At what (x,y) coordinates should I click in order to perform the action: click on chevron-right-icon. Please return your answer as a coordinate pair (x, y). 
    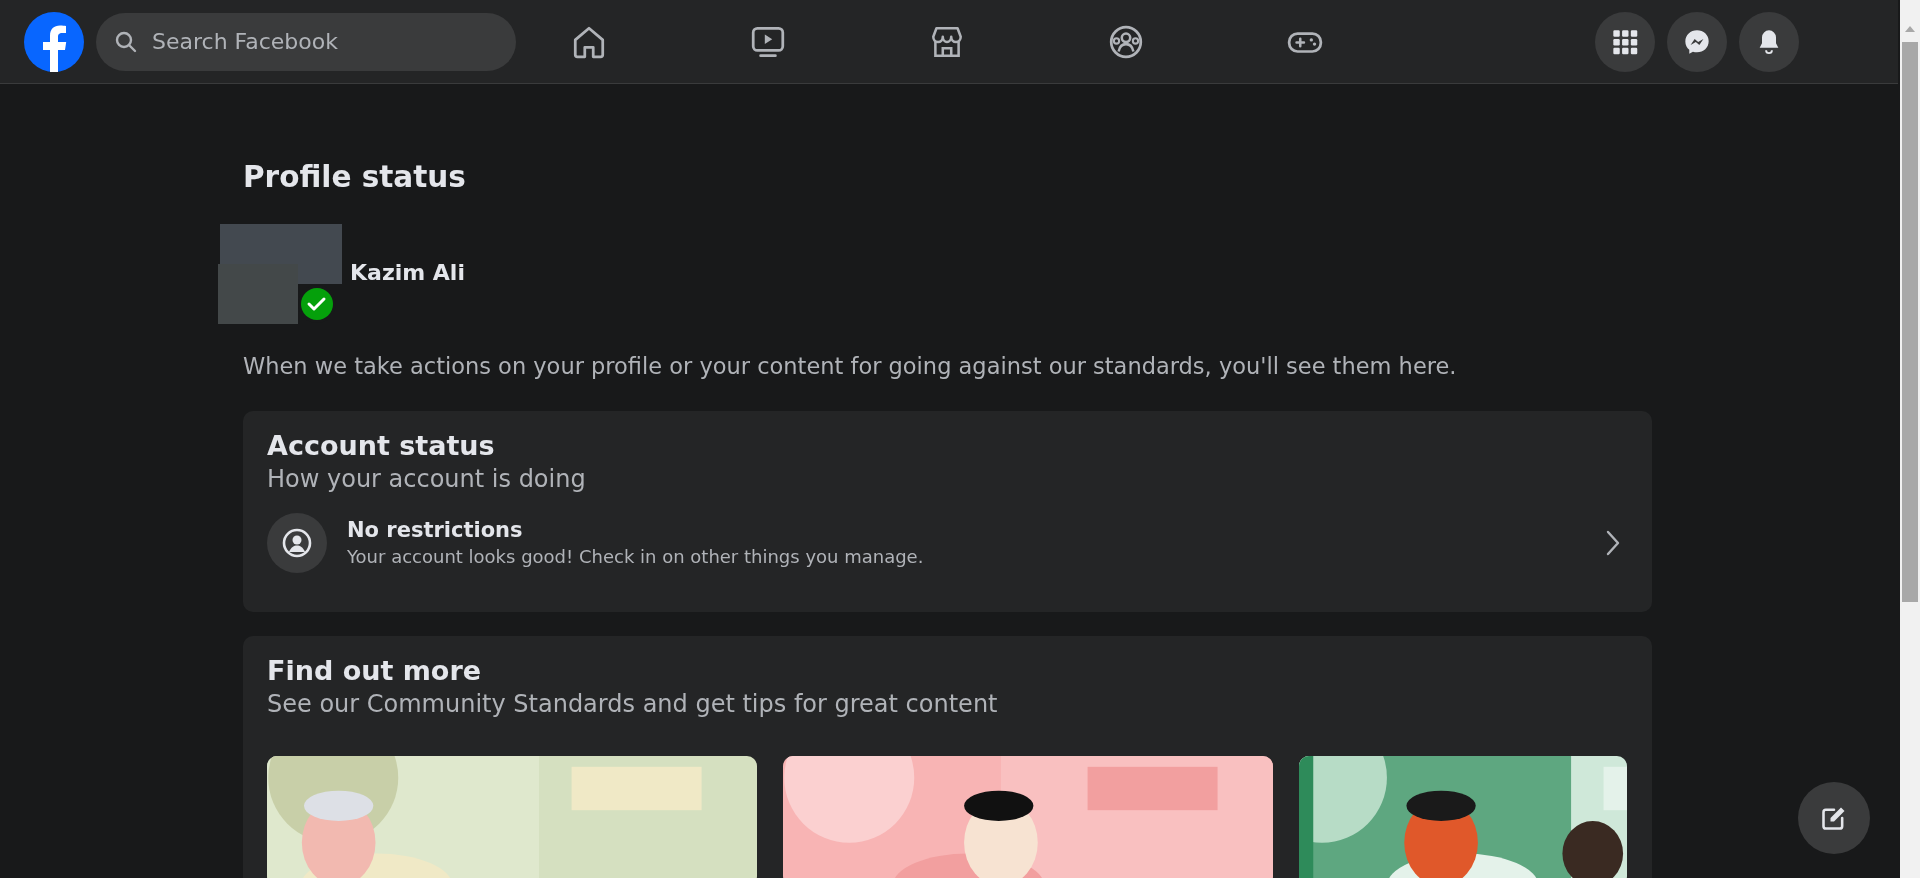
    Looking at the image, I should click on (1613, 543).